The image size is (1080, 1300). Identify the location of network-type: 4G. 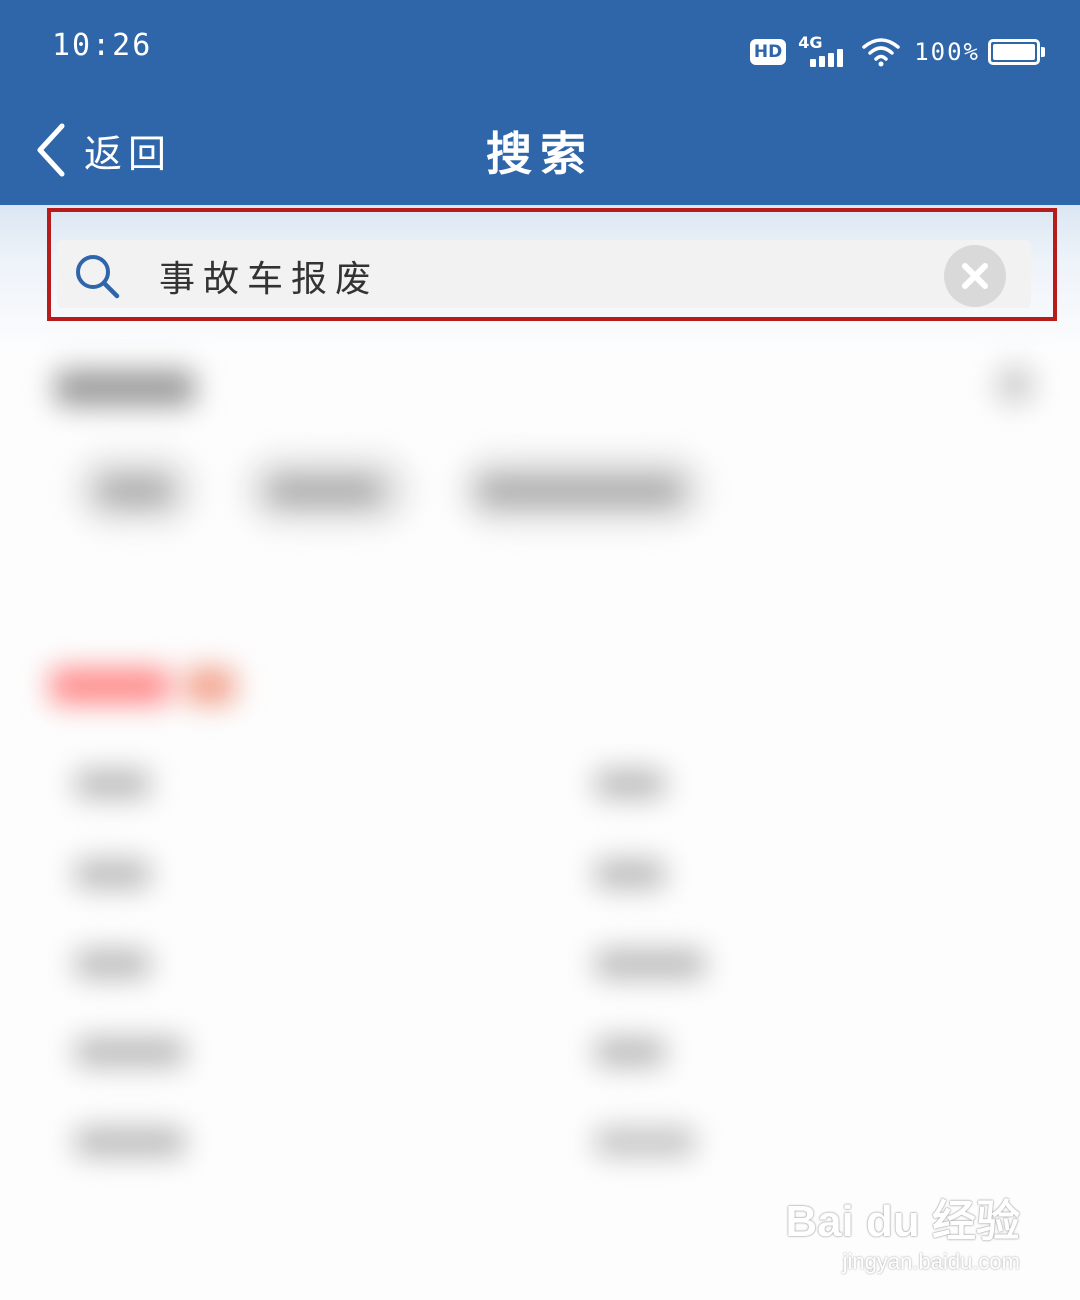
(810, 42).